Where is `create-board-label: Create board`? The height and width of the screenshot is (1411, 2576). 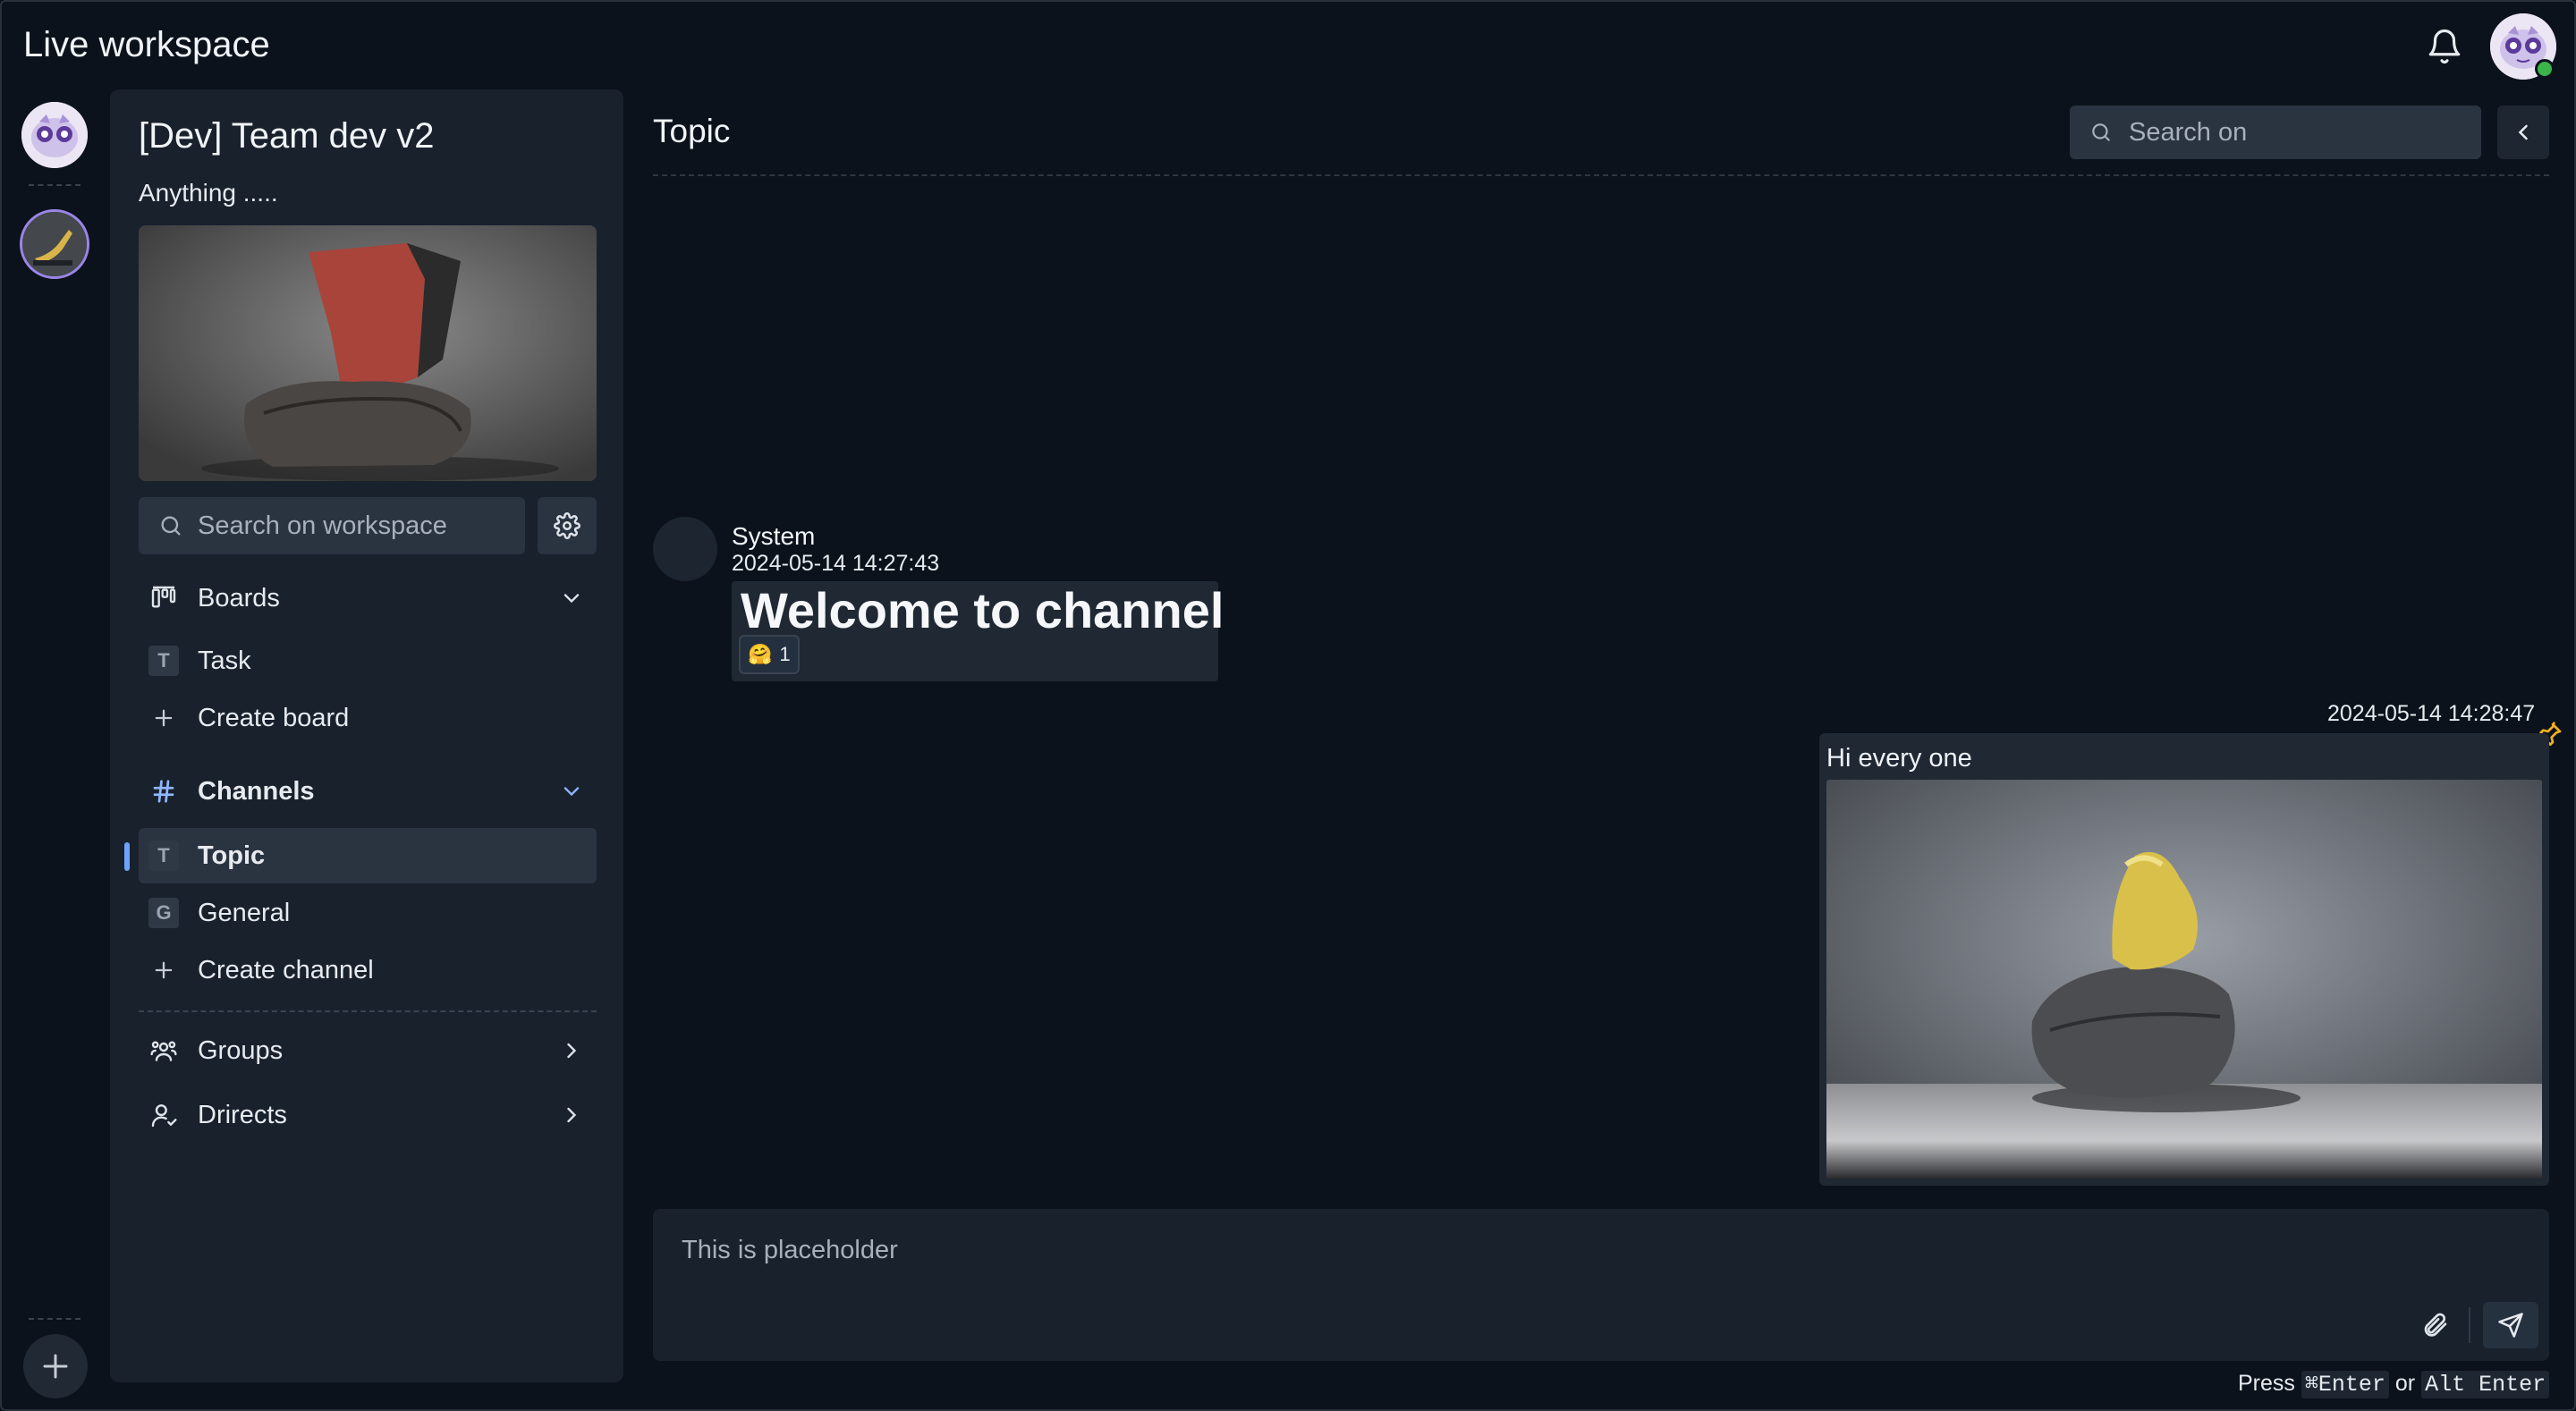
create-board-label: Create board is located at coordinates (274, 717).